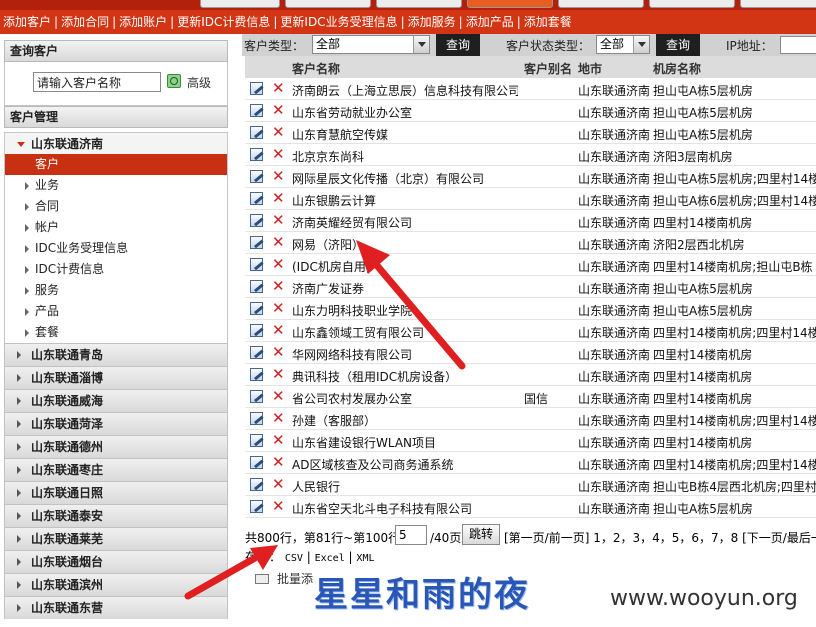 This screenshot has width=816, height=627. Describe the element at coordinates (116, 185) in the screenshot. I see `tree-item-business: 业务` at that location.